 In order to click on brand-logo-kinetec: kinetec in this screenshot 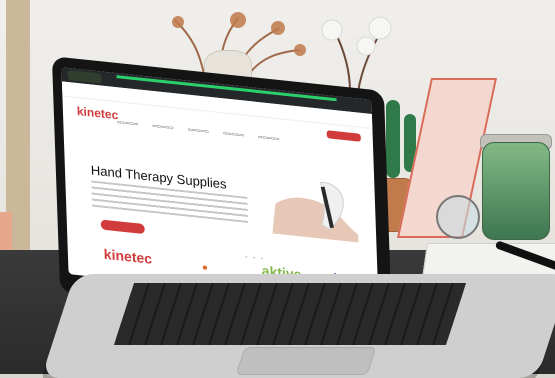, I will do `click(127, 256)`.